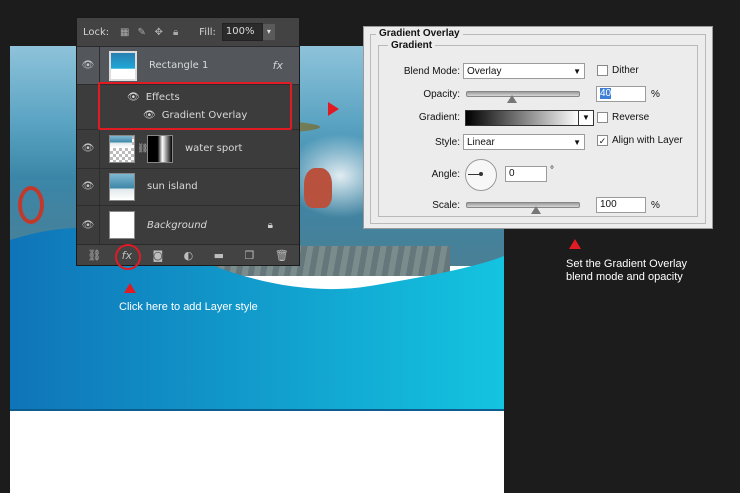  What do you see at coordinates (249, 255) in the screenshot?
I see `new-layer-icon: ❐` at bounding box center [249, 255].